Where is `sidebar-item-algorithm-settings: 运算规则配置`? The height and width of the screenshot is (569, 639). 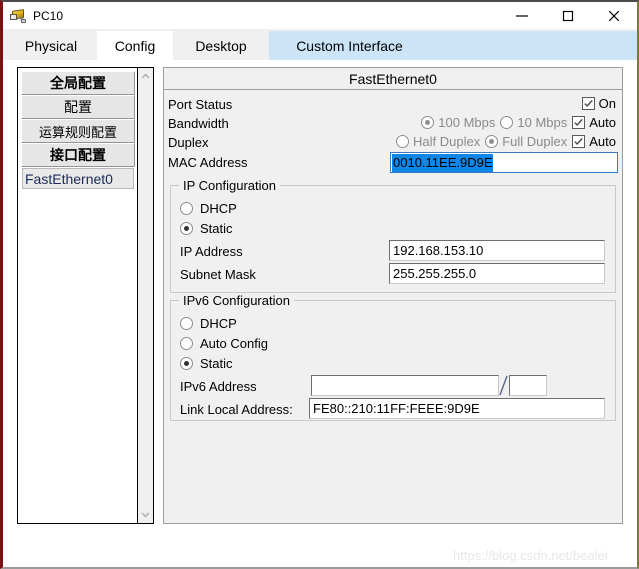
sidebar-item-algorithm-settings: 运算规则配置 is located at coordinates (78, 131).